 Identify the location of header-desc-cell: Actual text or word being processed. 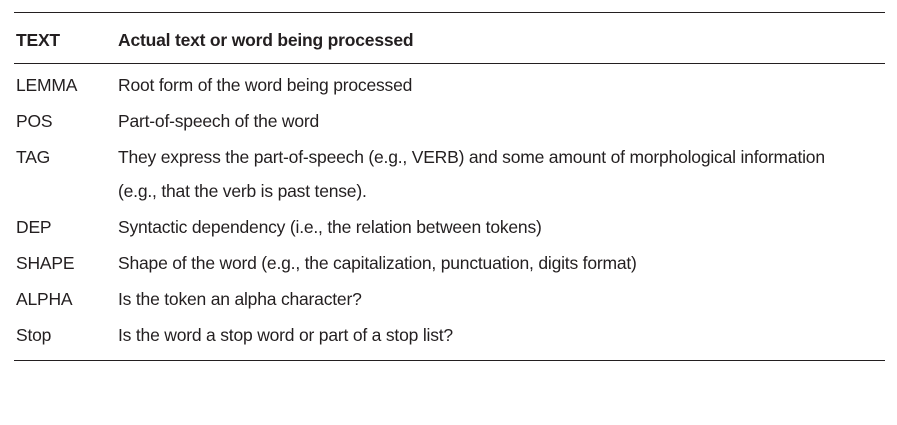
(266, 40).